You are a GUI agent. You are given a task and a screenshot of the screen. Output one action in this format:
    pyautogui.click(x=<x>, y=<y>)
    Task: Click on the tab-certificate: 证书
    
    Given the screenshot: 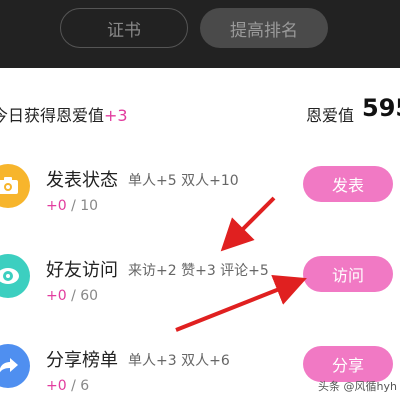 What is the action you would take?
    pyautogui.click(x=124, y=28)
    